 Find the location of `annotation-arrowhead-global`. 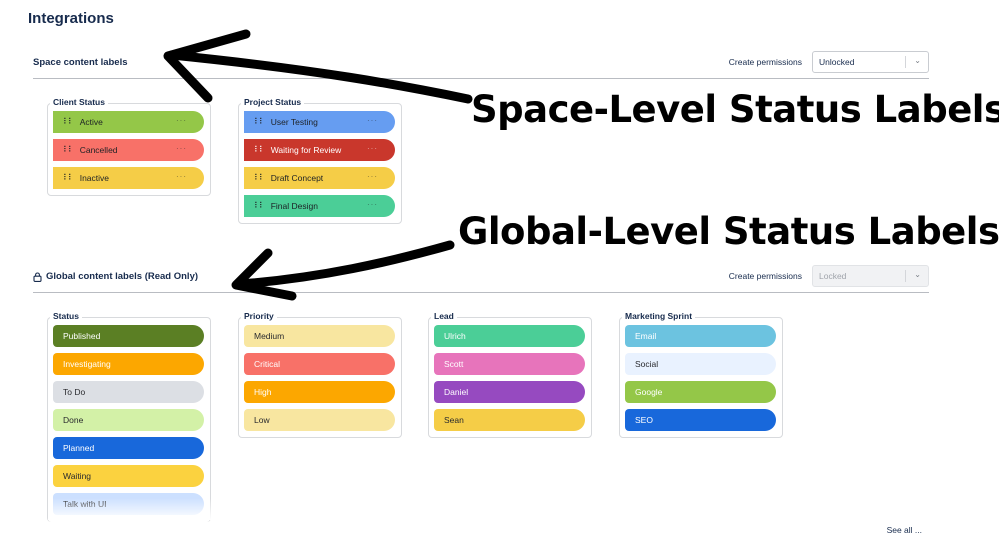

annotation-arrowhead-global is located at coordinates (264, 274).